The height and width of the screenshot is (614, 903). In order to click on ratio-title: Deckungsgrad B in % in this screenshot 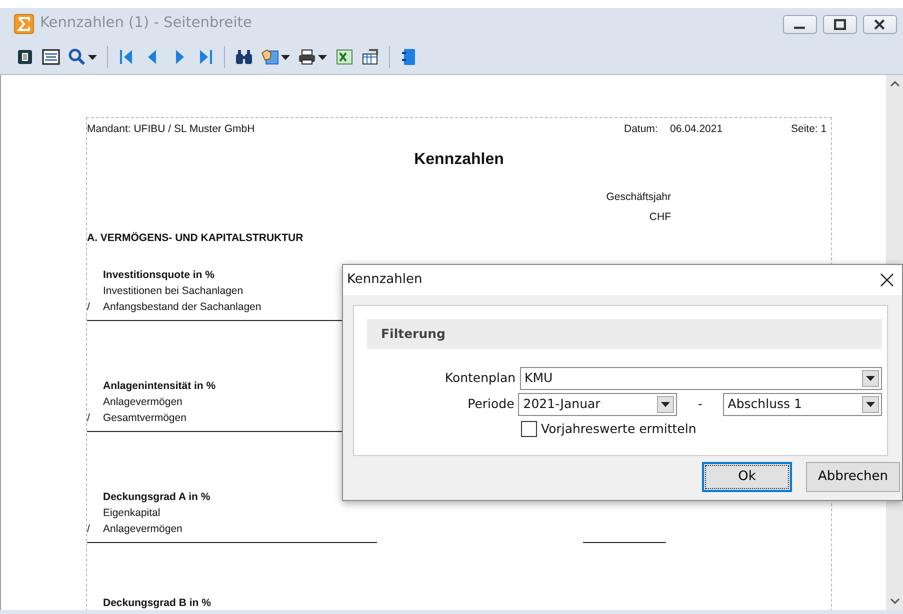, I will do `click(157, 603)`.